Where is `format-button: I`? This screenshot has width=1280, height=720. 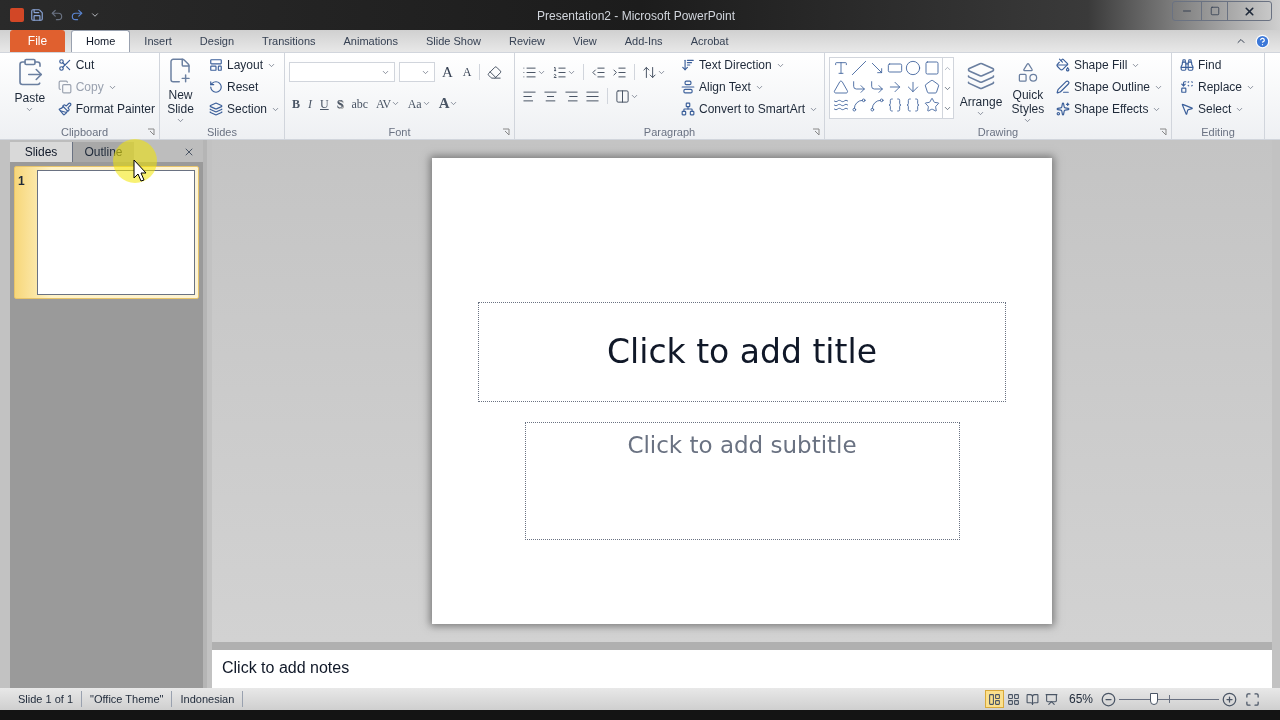
format-button: I is located at coordinates (310, 103).